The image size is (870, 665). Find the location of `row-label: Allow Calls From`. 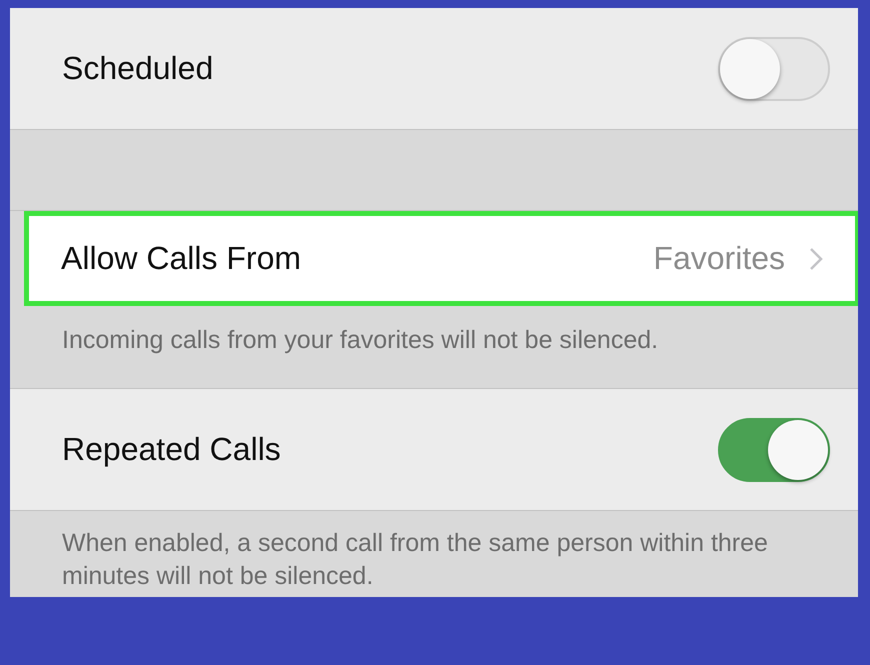

row-label: Allow Calls From is located at coordinates (181, 258).